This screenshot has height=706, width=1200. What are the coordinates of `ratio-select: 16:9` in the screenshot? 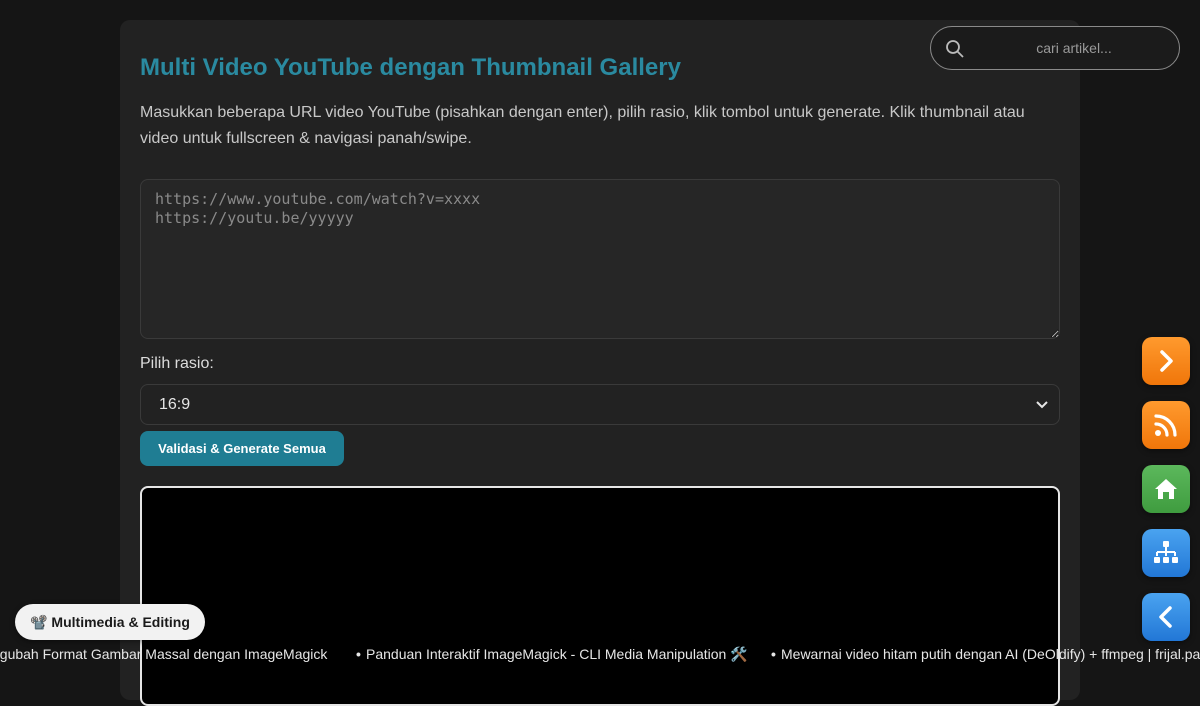 It's located at (600, 404).